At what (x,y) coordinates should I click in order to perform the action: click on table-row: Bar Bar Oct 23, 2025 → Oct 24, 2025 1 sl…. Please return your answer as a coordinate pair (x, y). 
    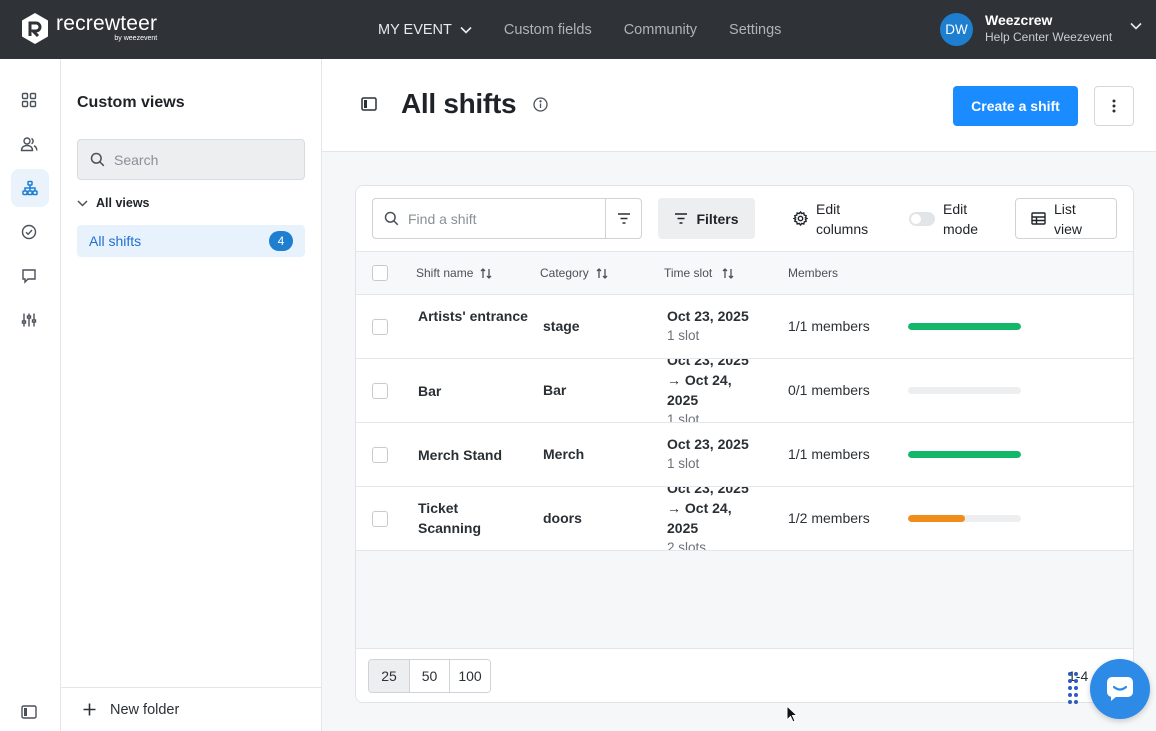
    Looking at the image, I should click on (744, 391).